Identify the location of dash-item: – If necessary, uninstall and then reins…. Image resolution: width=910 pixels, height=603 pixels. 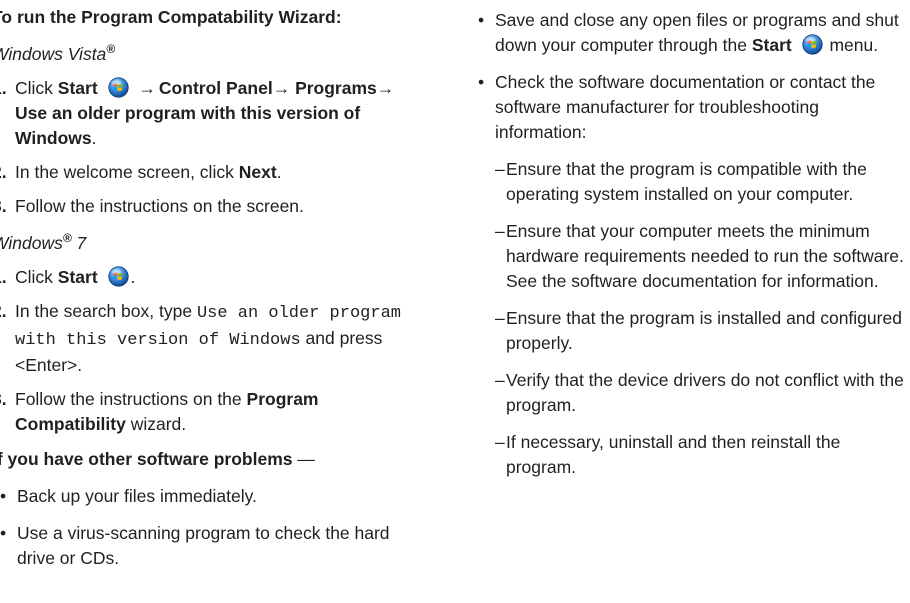
(668, 454).